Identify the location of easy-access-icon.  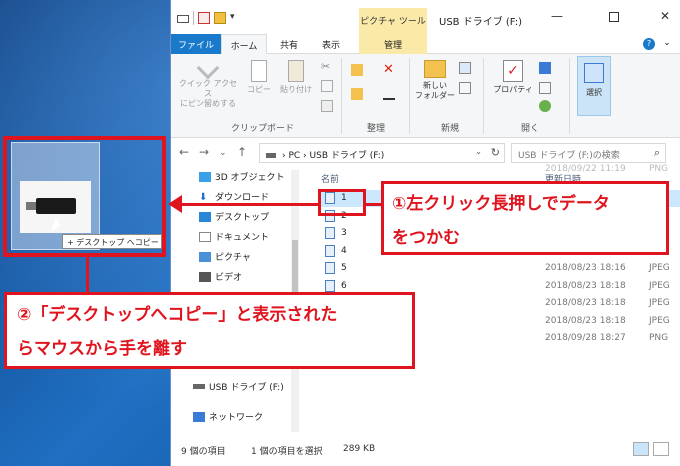
(465, 88).